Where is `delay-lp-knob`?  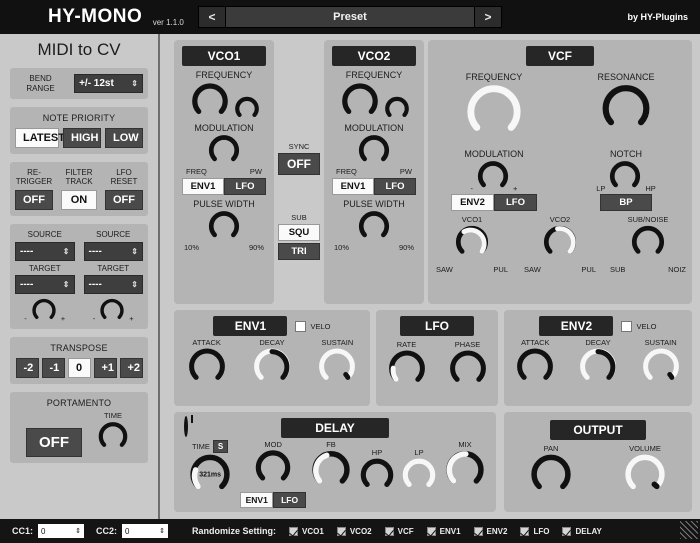
delay-lp-knob is located at coordinates (419, 475).